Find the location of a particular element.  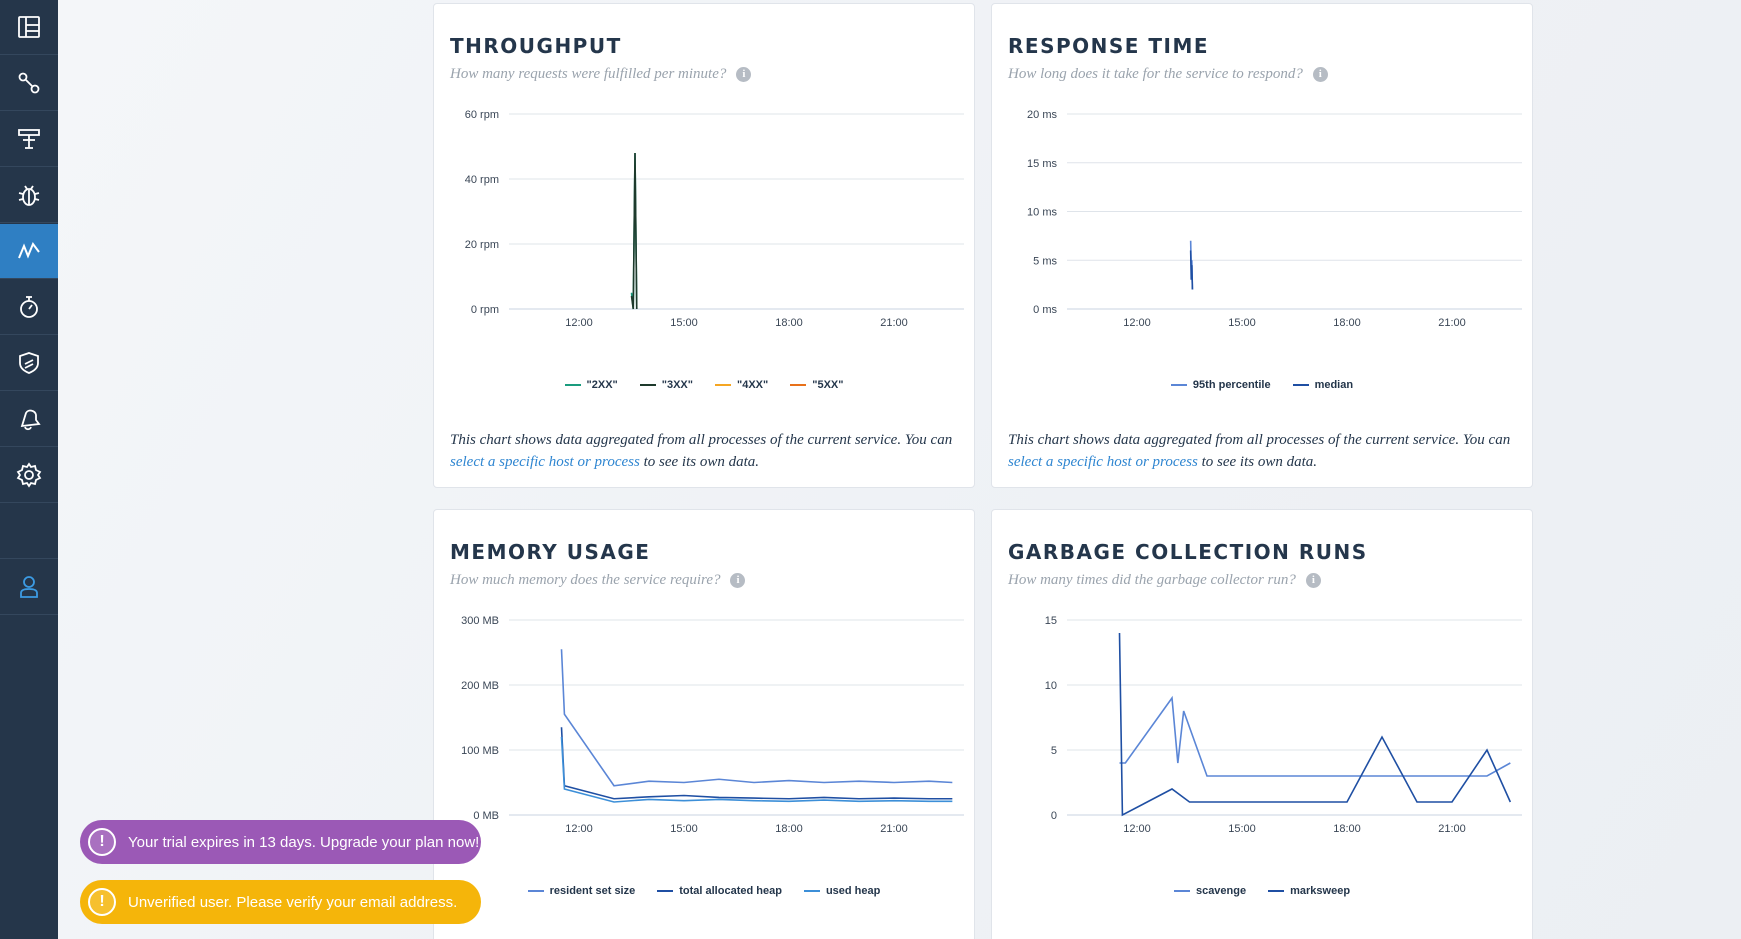

gc-runs-chart: 0 5 10 15 12:00 15:00 18:00 21:00 is located at coordinates (1283, 725).